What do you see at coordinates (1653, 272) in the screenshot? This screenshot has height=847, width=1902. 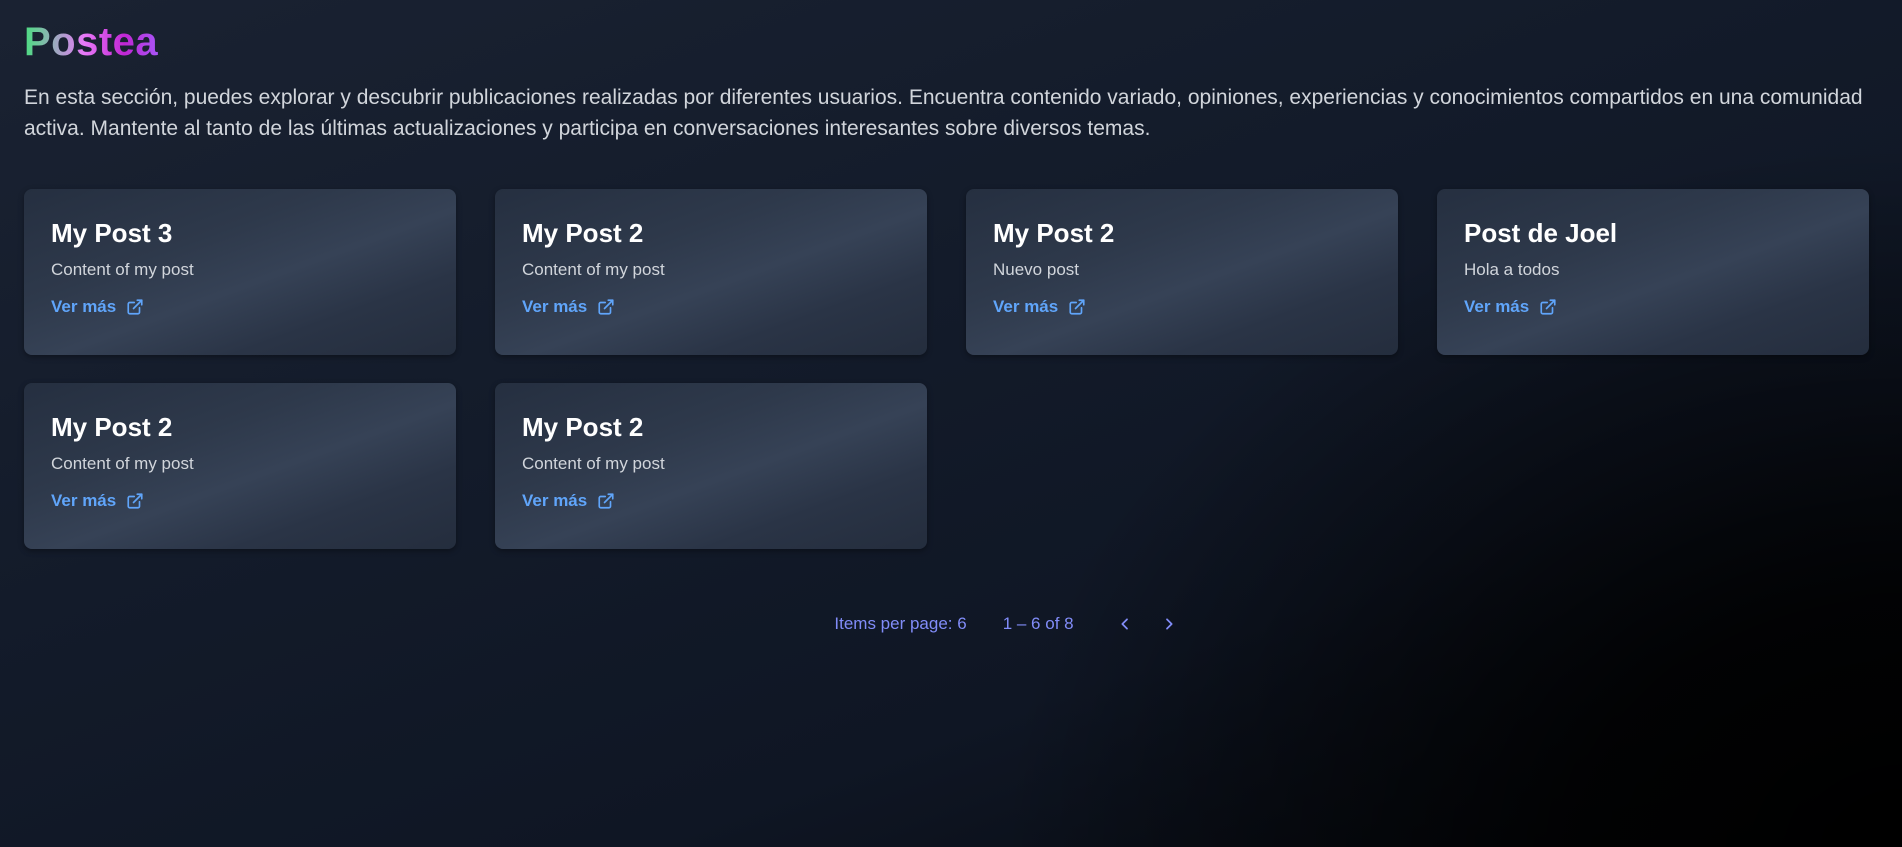 I see `post-card: Post de Joel Hola a todos Ver más` at bounding box center [1653, 272].